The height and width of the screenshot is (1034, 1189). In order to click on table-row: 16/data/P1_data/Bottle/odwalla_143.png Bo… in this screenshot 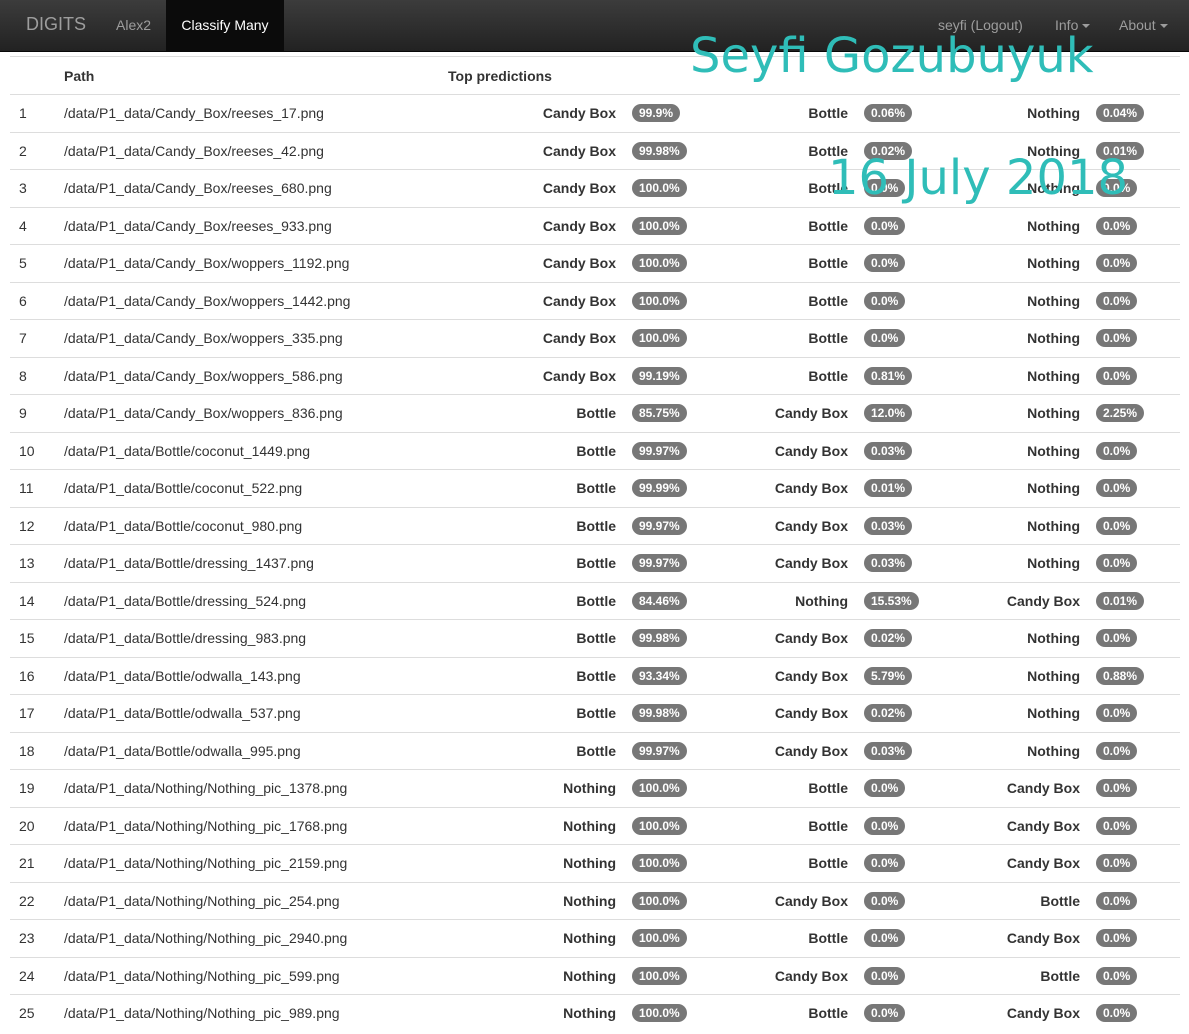, I will do `click(595, 675)`.